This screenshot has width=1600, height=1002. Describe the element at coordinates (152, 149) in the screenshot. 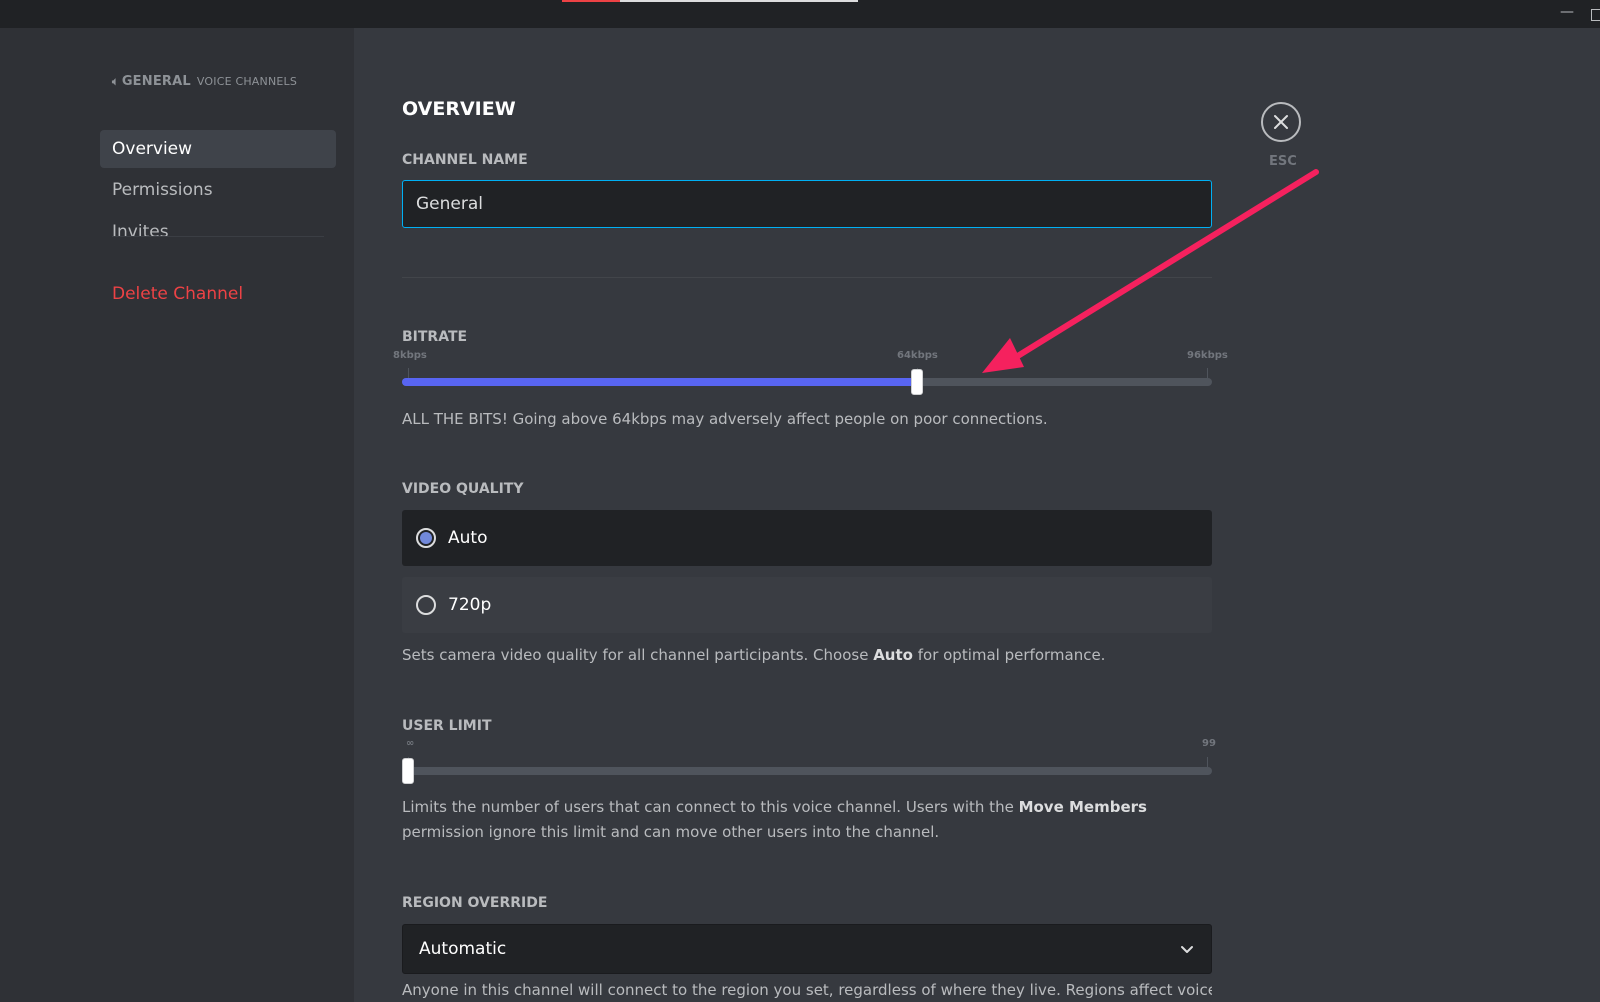

I see `sidebar-item-label: Overview` at that location.